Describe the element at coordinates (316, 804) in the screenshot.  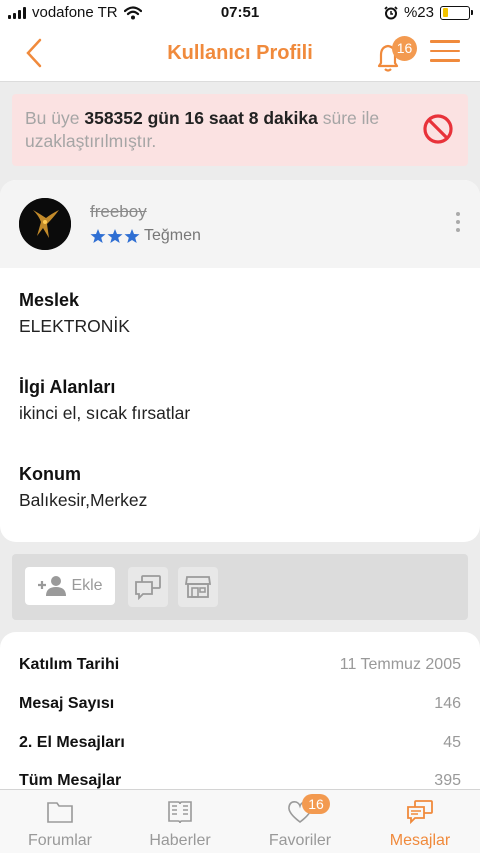
I see `favorites-badge: 16` at that location.